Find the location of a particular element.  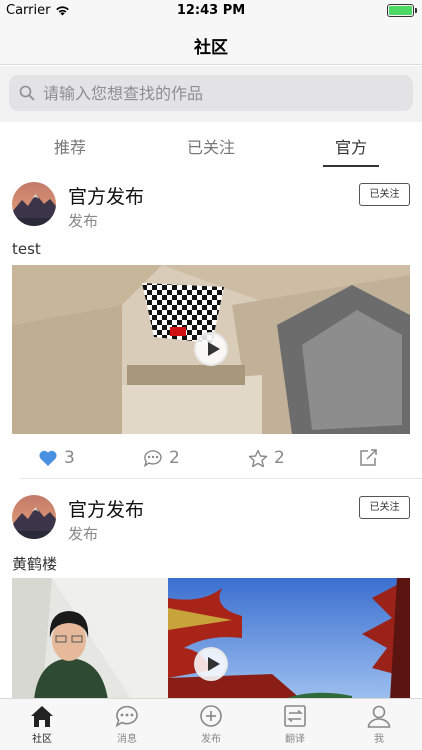

bottom-tab-bar: 社区 消息 发布 翻译 我 is located at coordinates (211, 724).